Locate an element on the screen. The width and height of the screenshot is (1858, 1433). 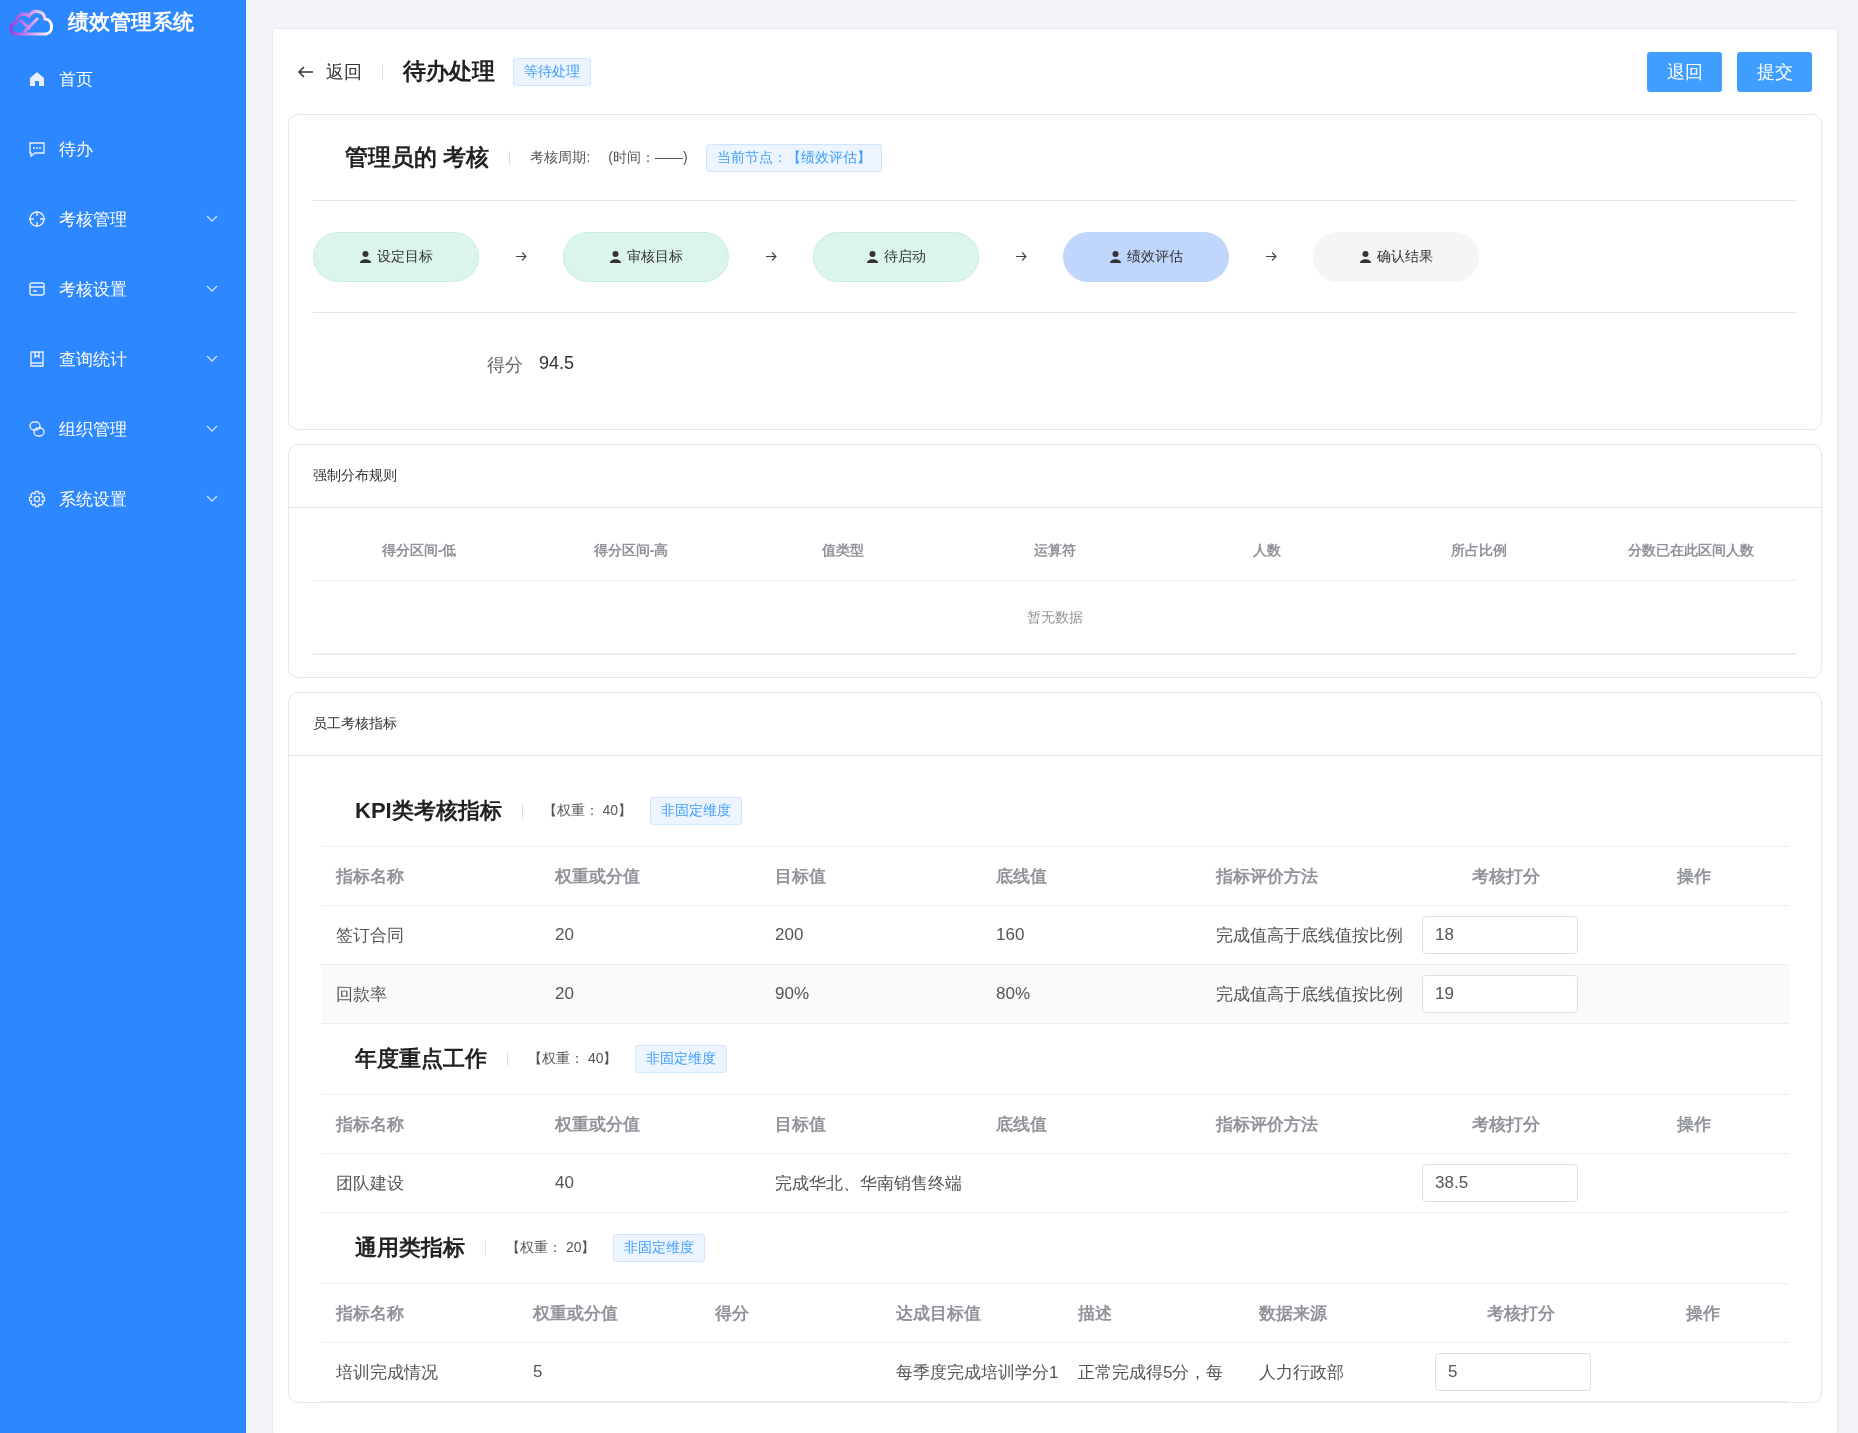
table-cell-text: 人力行政部 is located at coordinates (1301, 1372).